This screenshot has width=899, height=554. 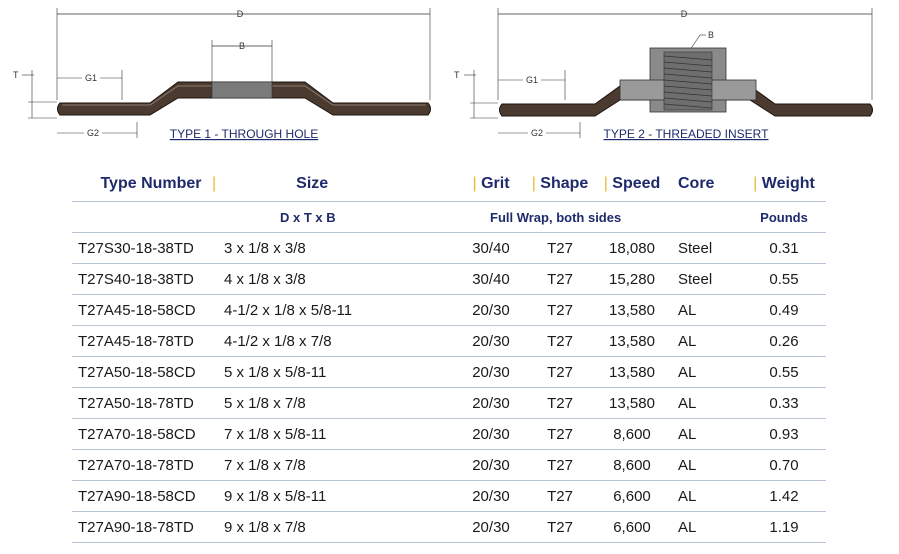 I want to click on cell-weight: 0.70, so click(x=784, y=465).